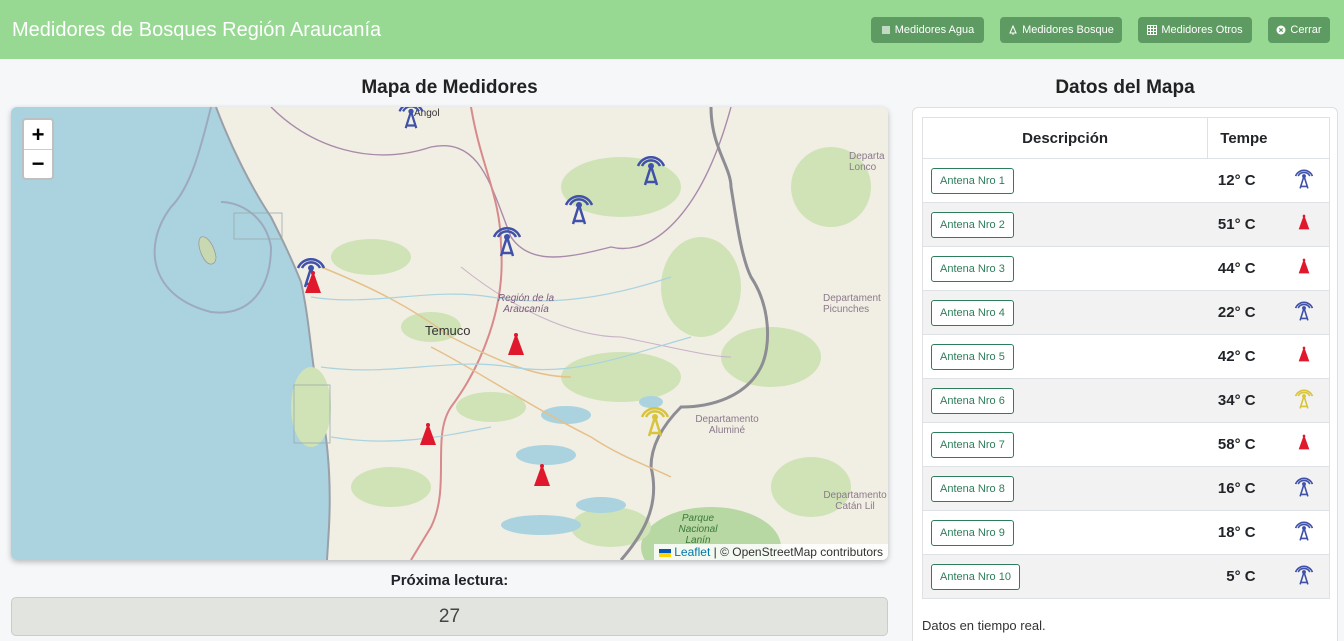 This screenshot has width=1344, height=641. What do you see at coordinates (727, 425) in the screenshot?
I see `map-label-depto-alumine: Departamento Aluminé` at bounding box center [727, 425].